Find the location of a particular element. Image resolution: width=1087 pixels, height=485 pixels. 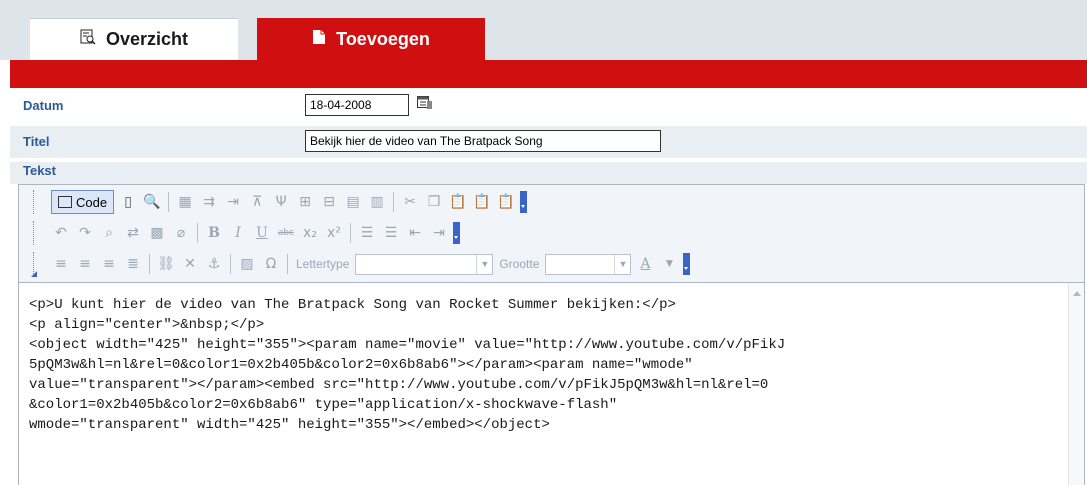

header-bar is located at coordinates (548, 74).